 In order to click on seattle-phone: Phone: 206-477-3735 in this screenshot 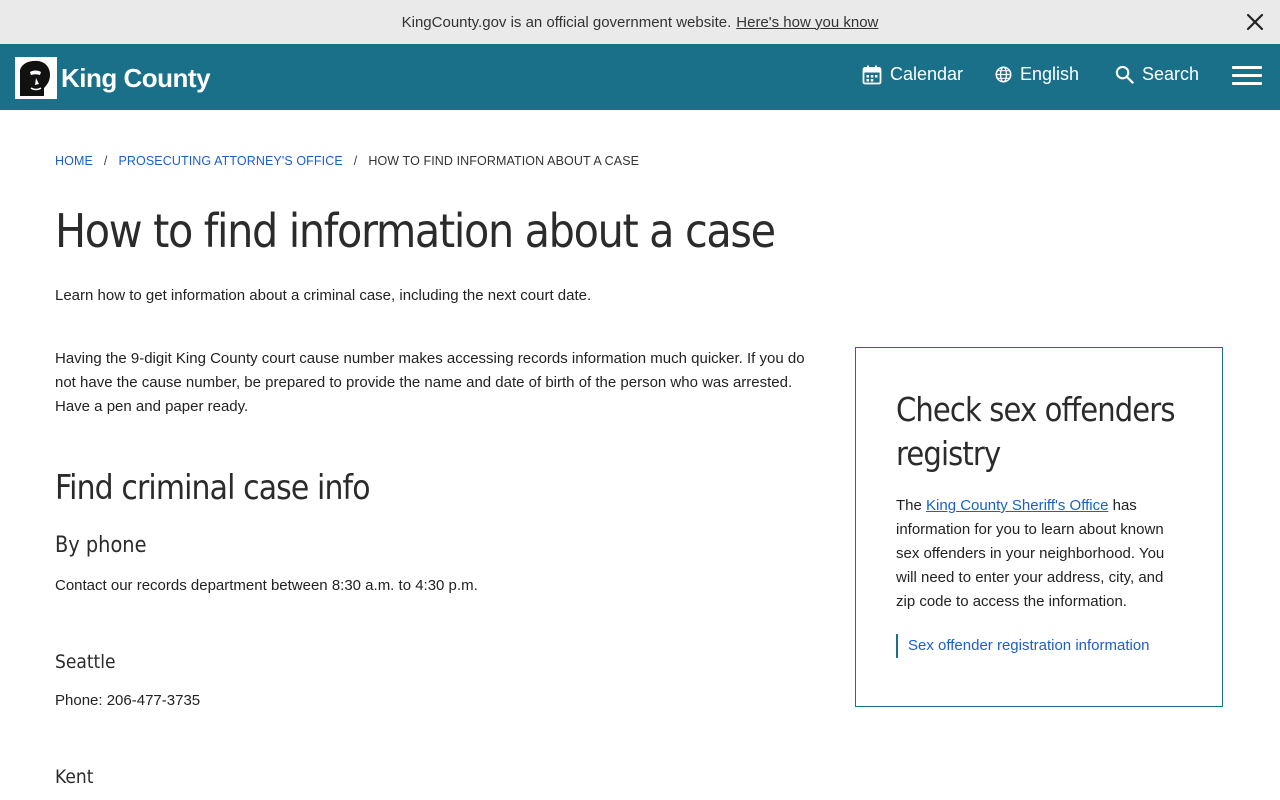, I will do `click(128, 700)`.